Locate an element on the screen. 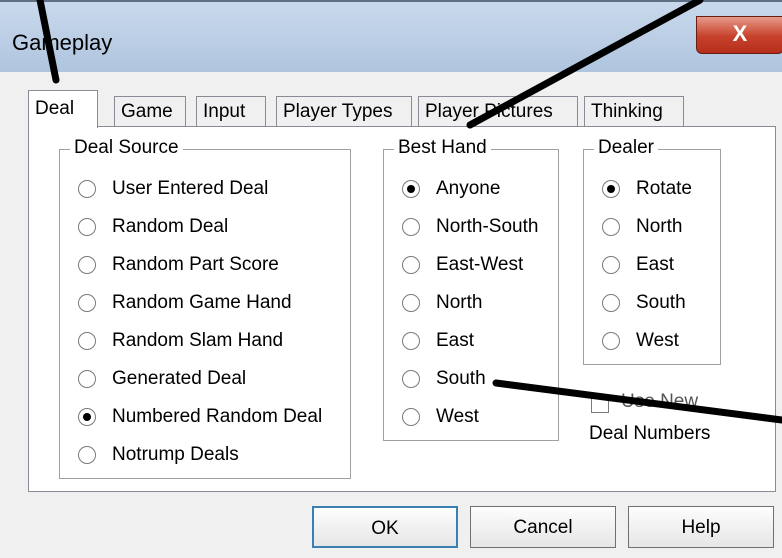 This screenshot has width=782, height=558. close-icon: X is located at coordinates (740, 33).